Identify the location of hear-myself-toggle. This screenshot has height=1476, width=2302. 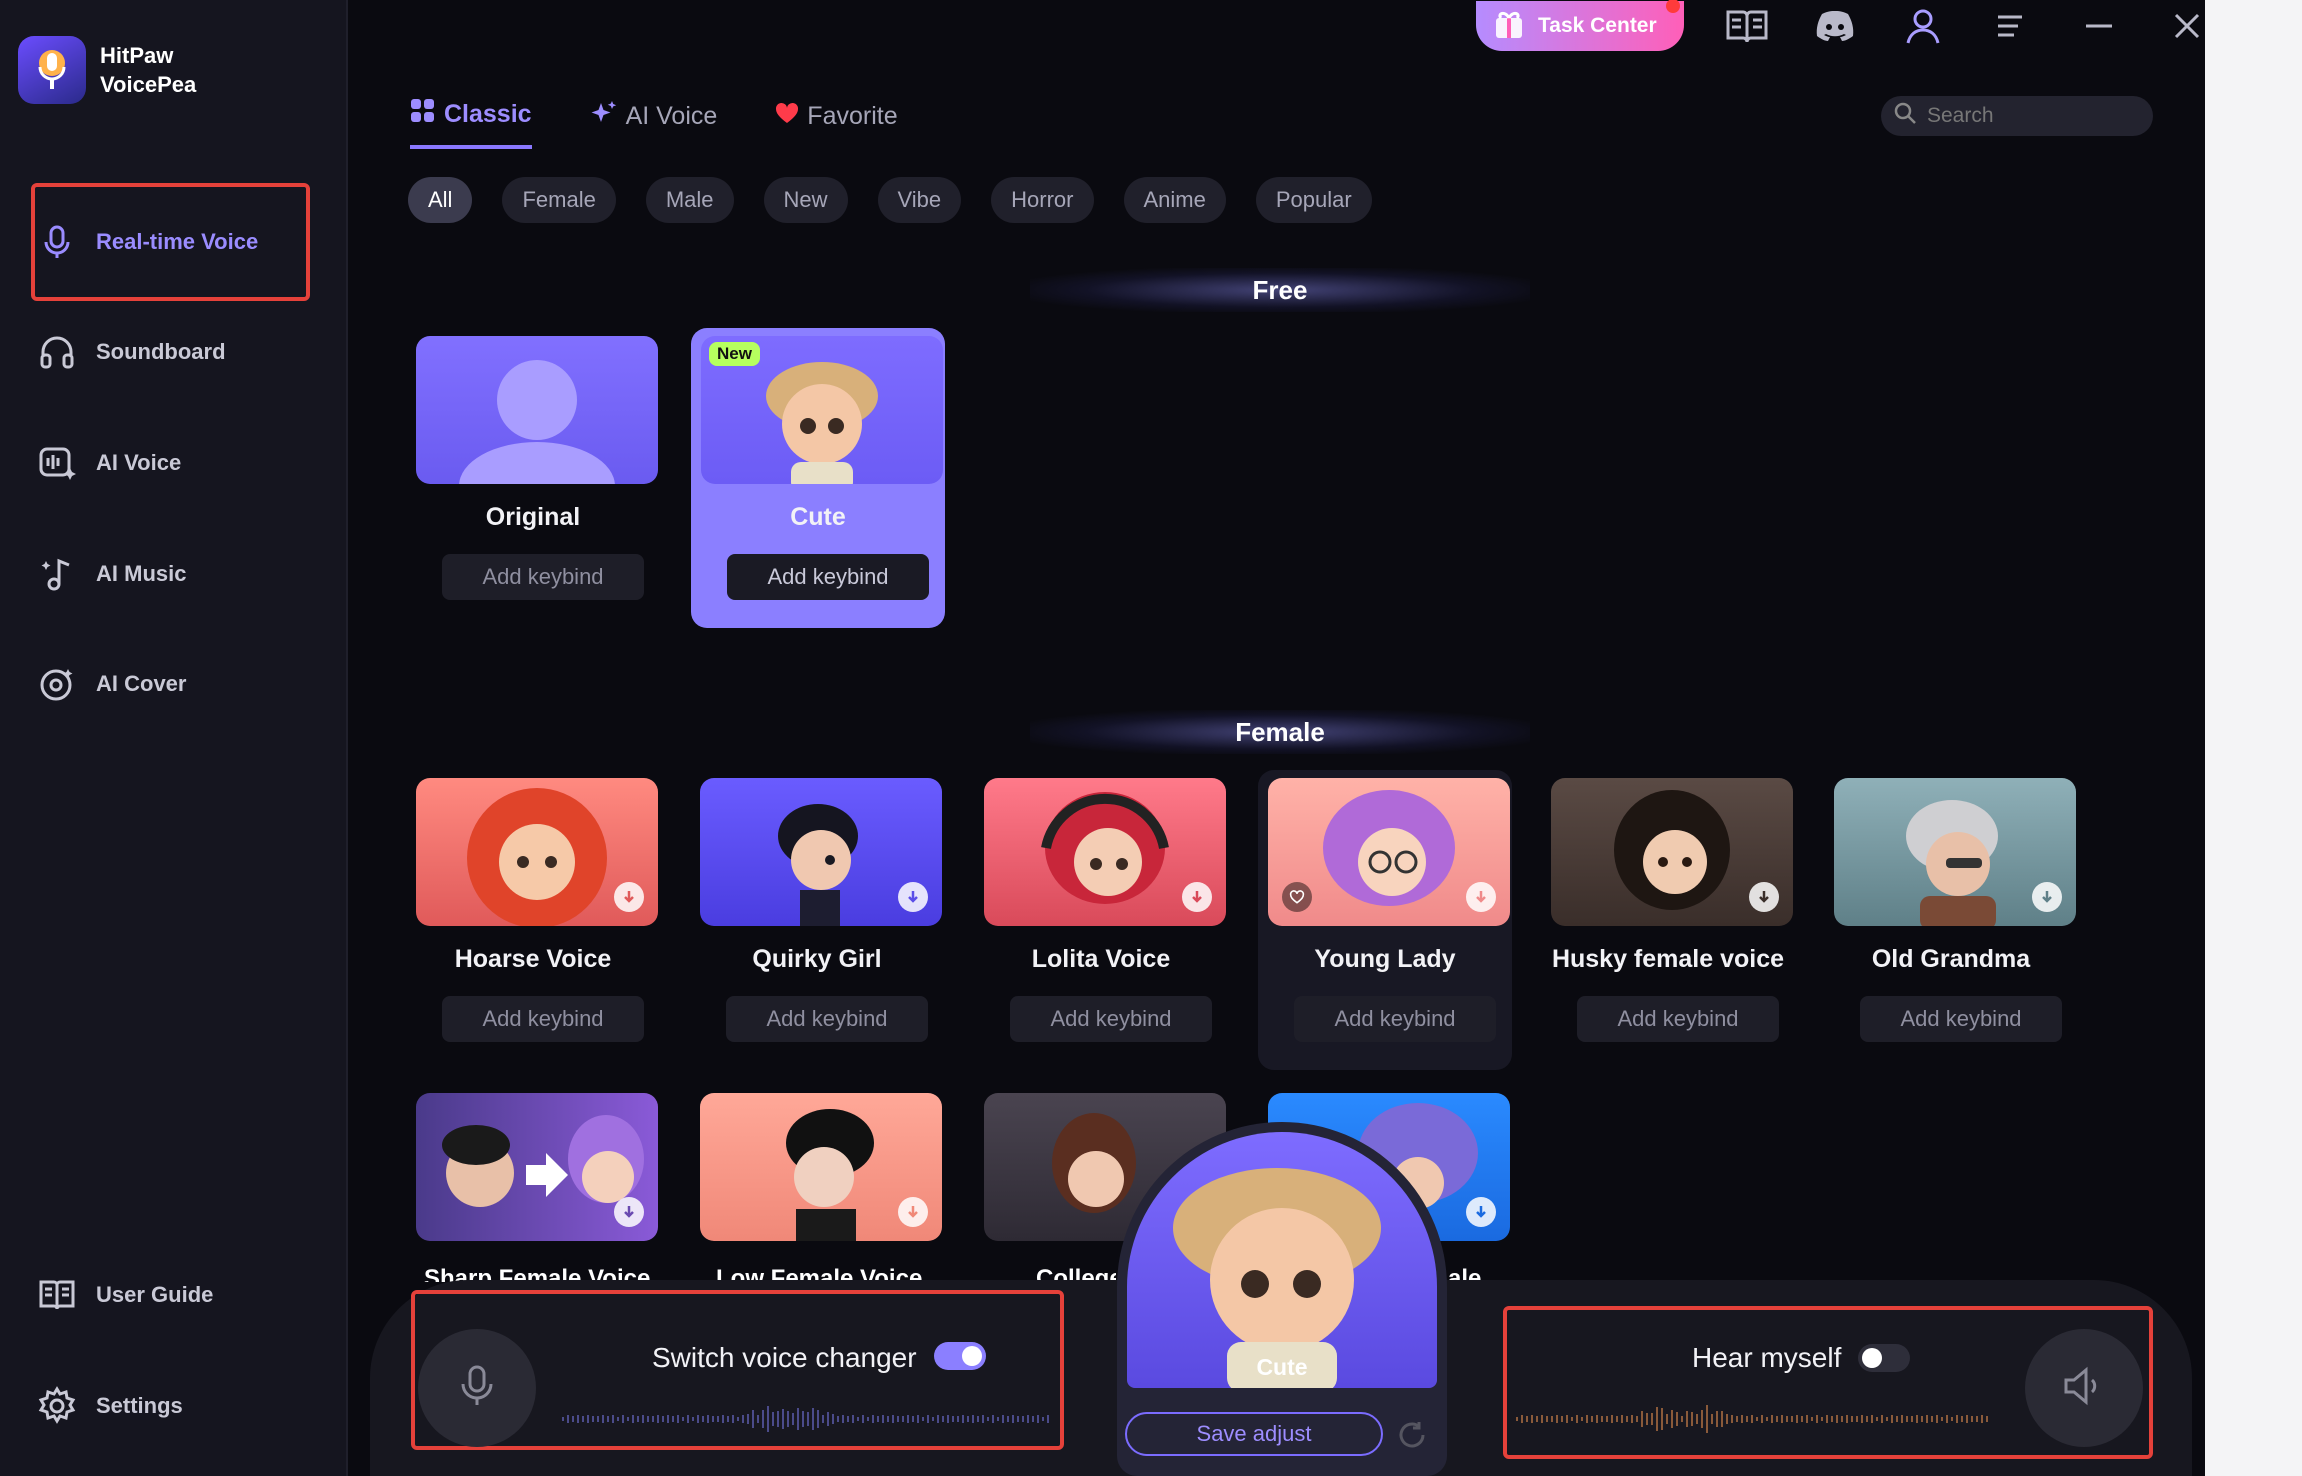
(1884, 1358).